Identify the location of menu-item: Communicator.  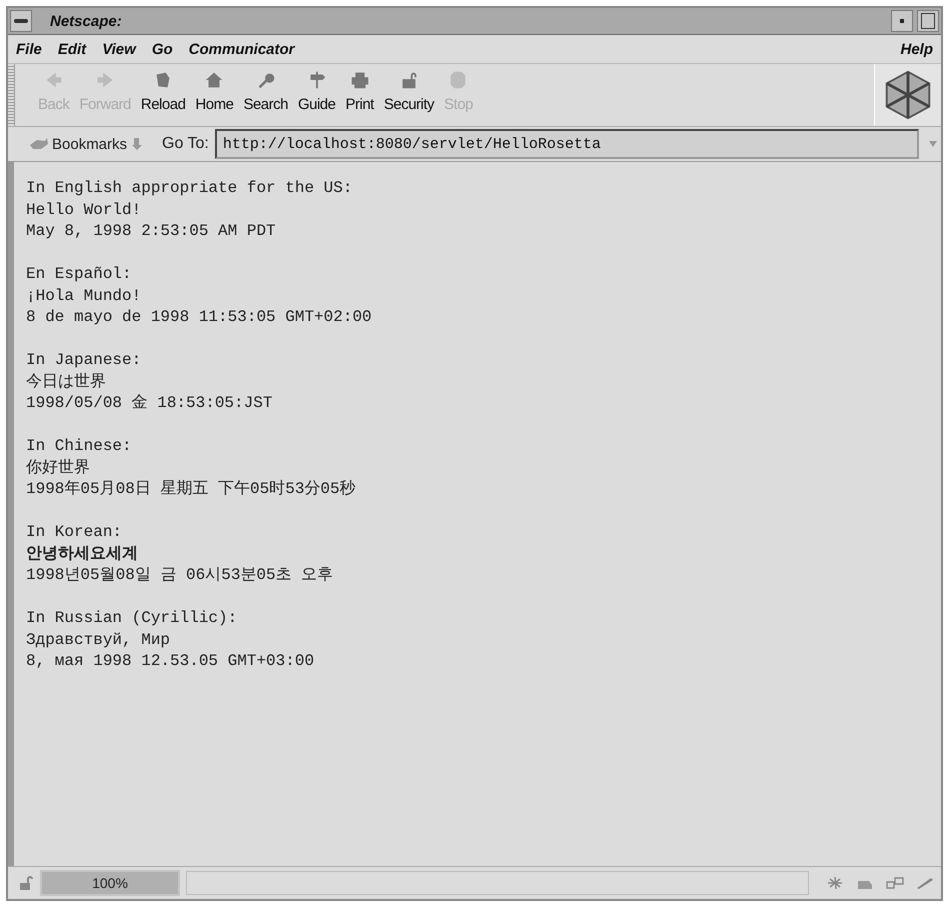
(241, 49).